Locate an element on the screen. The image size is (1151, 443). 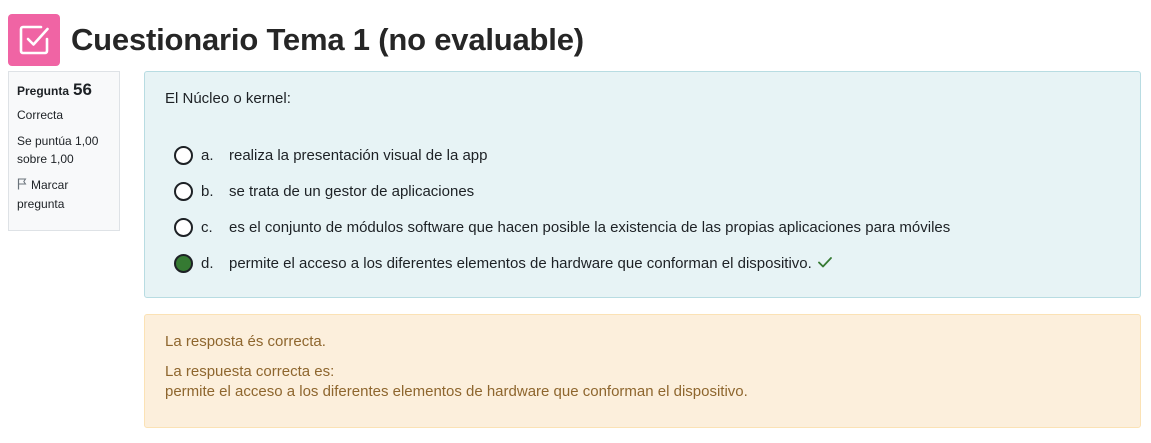
right-answer-label: La respuesta correcta es: is located at coordinates (250, 371).